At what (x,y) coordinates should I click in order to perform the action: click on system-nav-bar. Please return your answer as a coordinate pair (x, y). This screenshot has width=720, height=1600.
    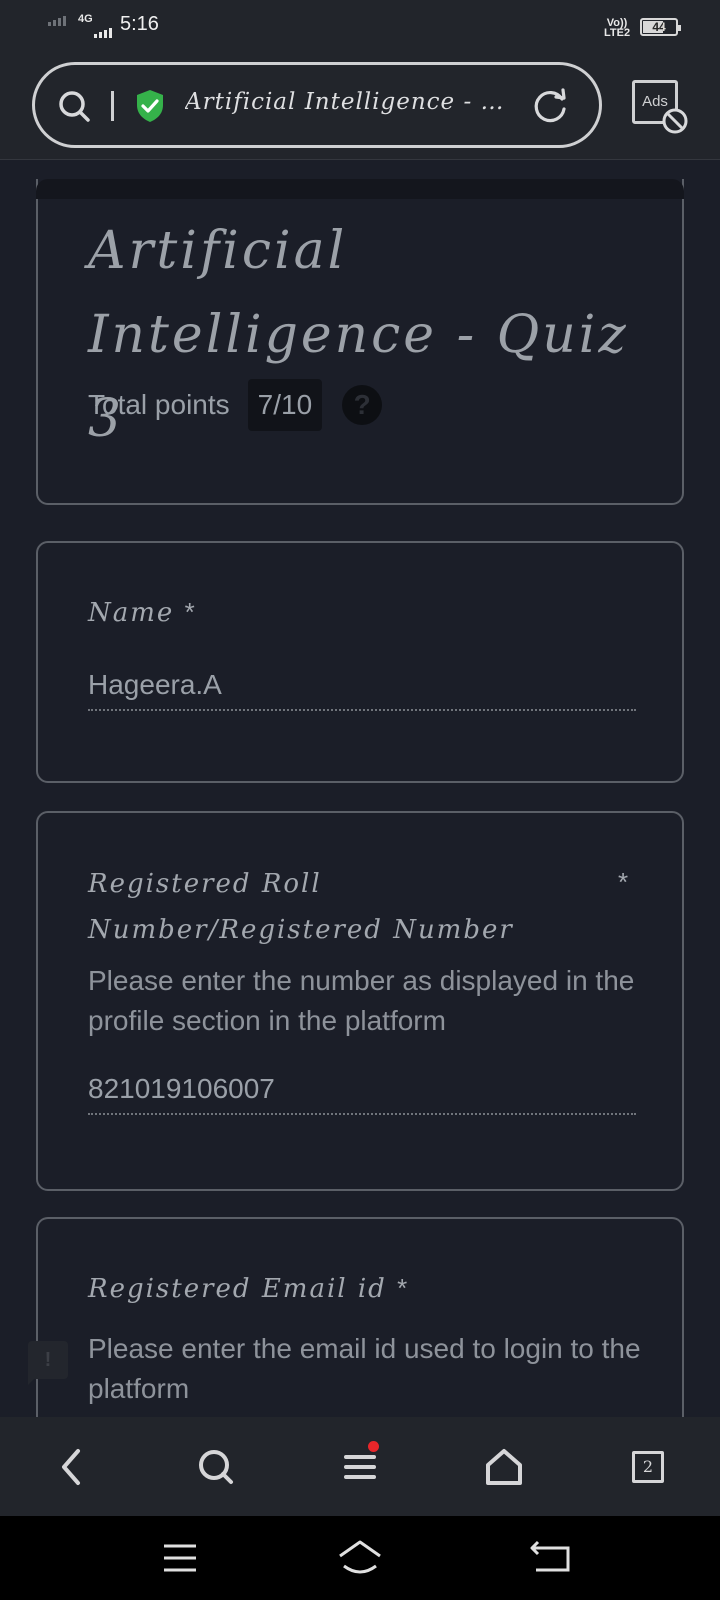
    Looking at the image, I should click on (360, 1558).